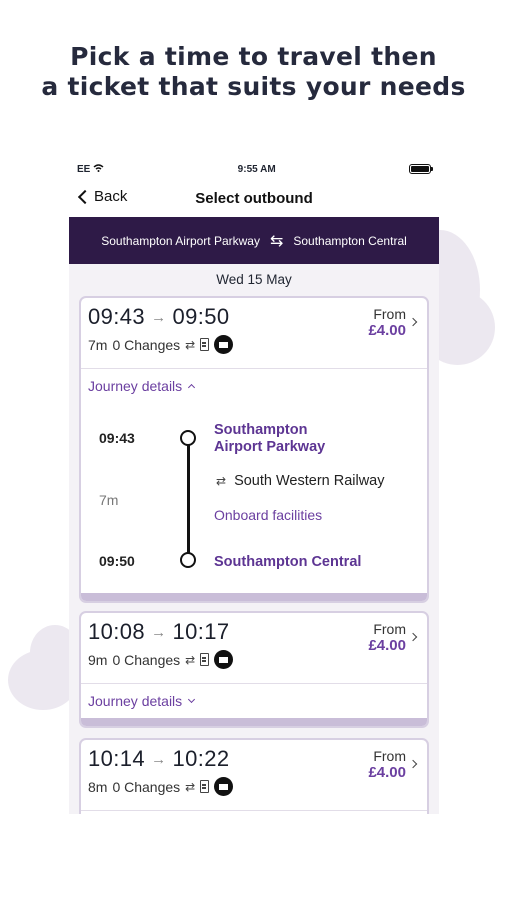  Describe the element at coordinates (188, 560) in the screenshot. I see `timeline-destination-stop` at that location.